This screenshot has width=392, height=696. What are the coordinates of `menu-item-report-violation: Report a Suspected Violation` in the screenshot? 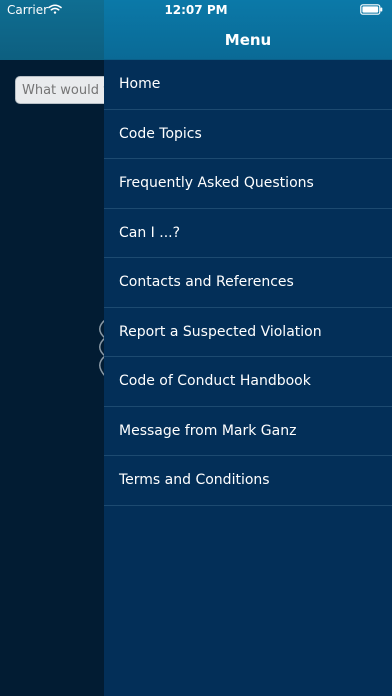 It's located at (248, 332).